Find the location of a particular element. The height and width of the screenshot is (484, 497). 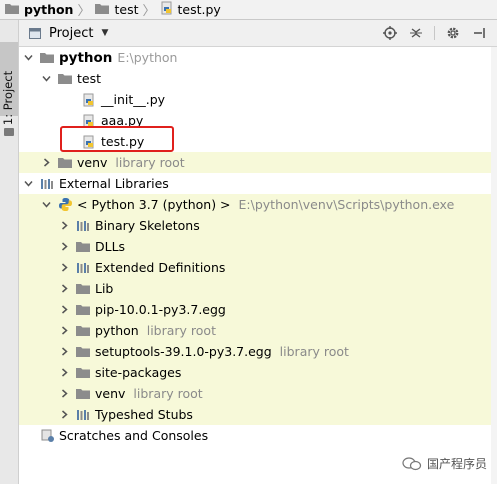

tree-label: Binary Skeletons is located at coordinates (147, 225).